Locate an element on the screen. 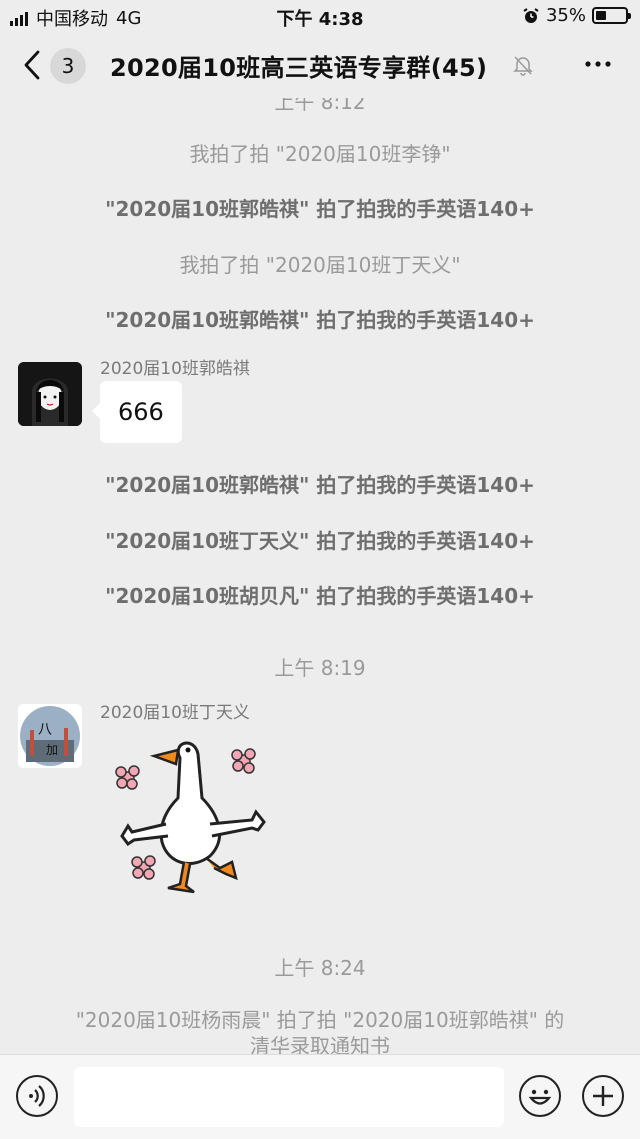 The image size is (640, 1139). voice-button is located at coordinates (37, 1096).